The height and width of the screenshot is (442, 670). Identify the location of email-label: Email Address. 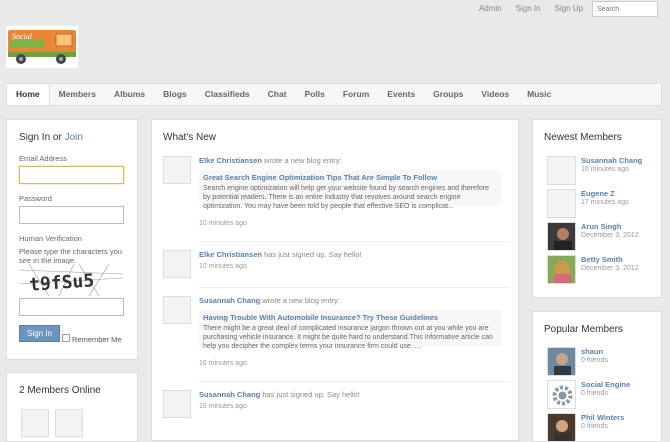
(43, 158).